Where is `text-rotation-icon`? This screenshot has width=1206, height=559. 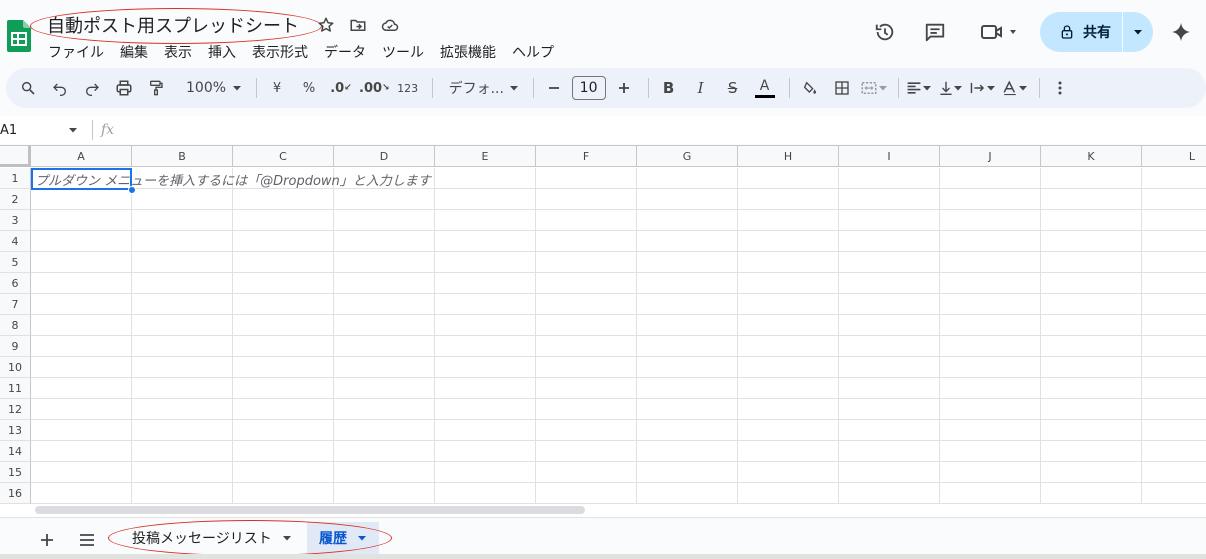
text-rotation-icon is located at coordinates (1015, 88).